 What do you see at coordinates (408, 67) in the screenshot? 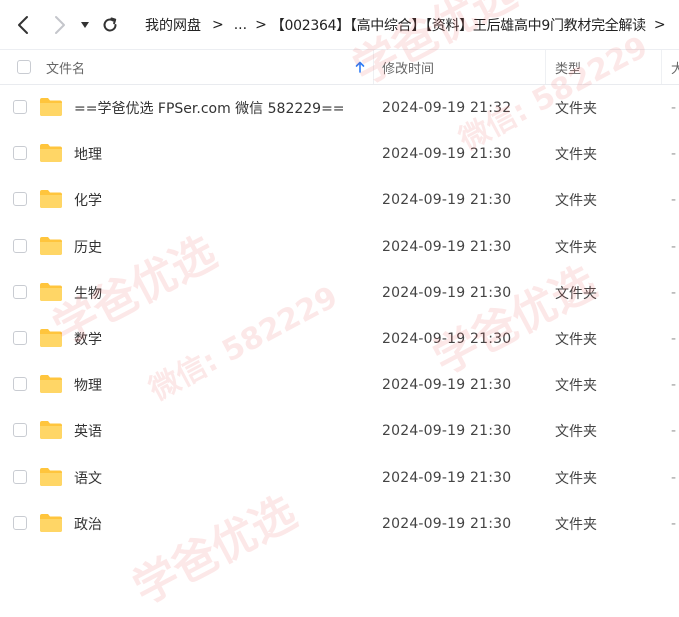
I see `column-header-modified: 修改时间` at bounding box center [408, 67].